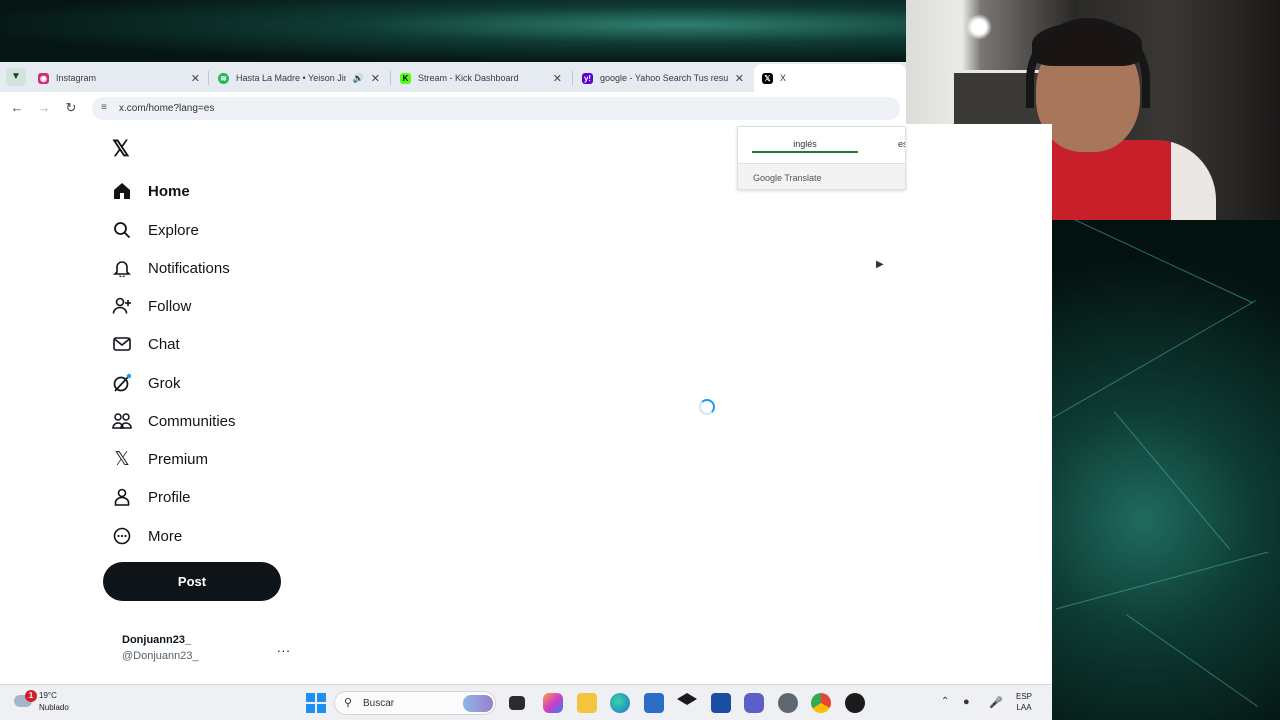  I want to click on taskbar-search: ⚲ Buscar, so click(415, 703).